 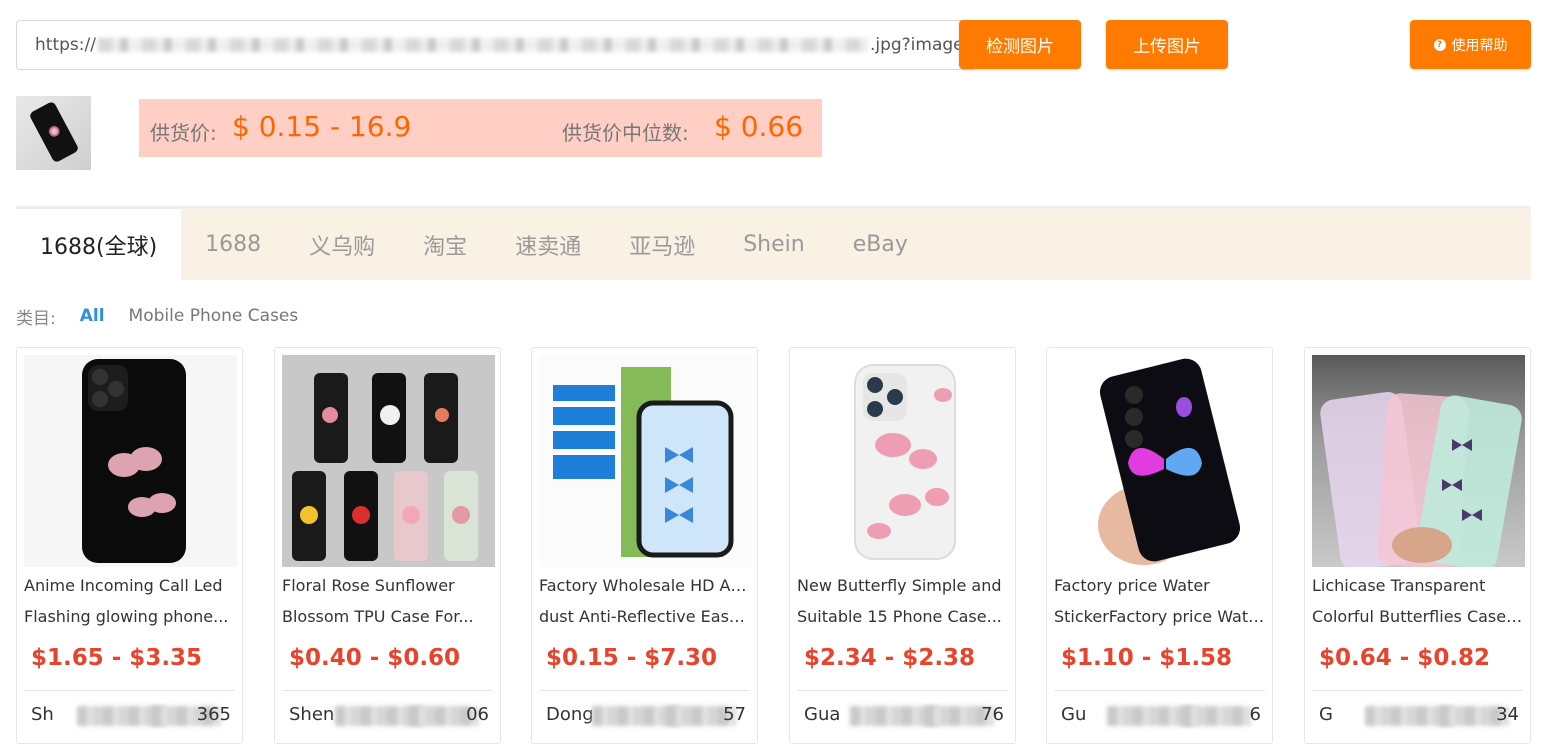 I want to click on tab-amazon: 亚马逊, so click(x=662, y=244).